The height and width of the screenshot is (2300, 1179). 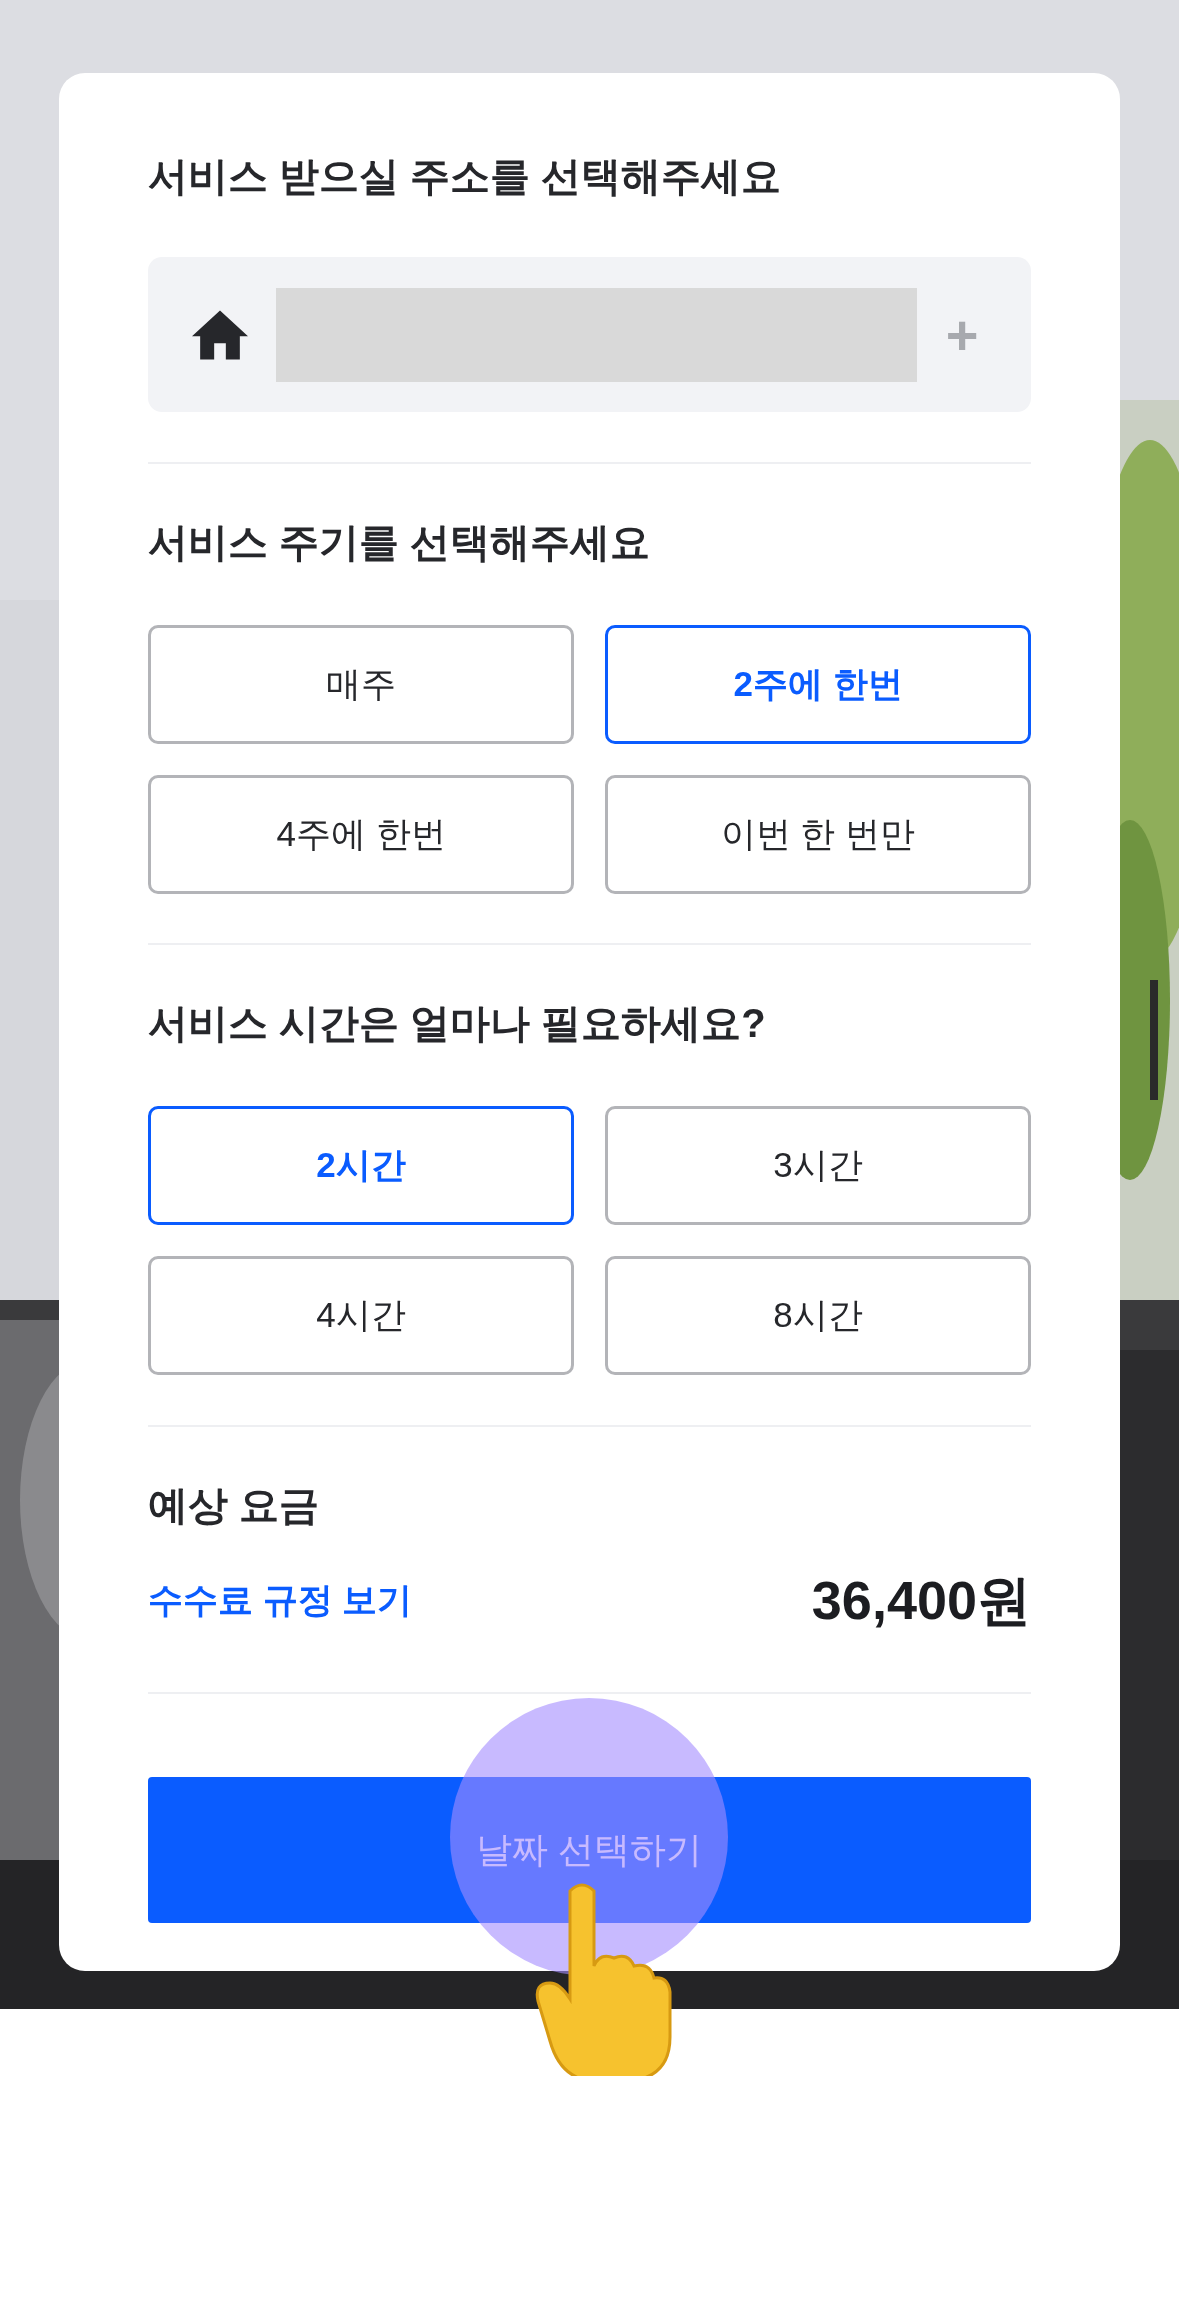 What do you see at coordinates (605, 1978) in the screenshot?
I see `pointing-hand-icon` at bounding box center [605, 1978].